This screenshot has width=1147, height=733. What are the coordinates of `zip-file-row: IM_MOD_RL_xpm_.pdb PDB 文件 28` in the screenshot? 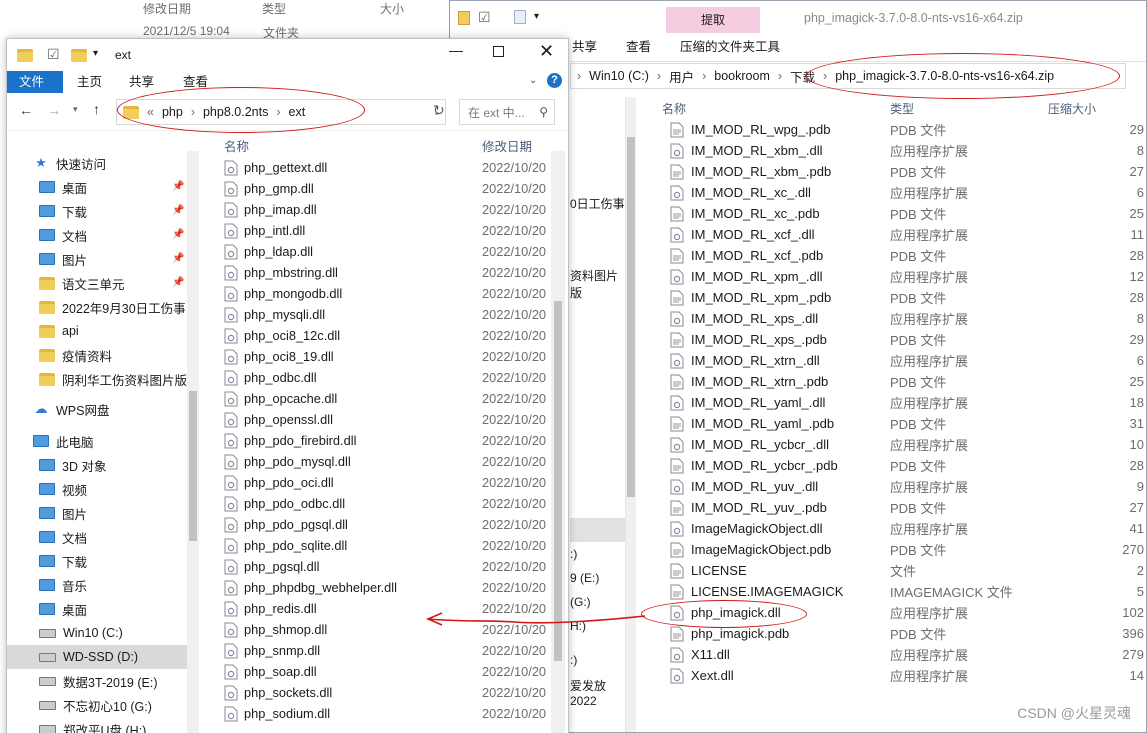 It's located at (904, 297).